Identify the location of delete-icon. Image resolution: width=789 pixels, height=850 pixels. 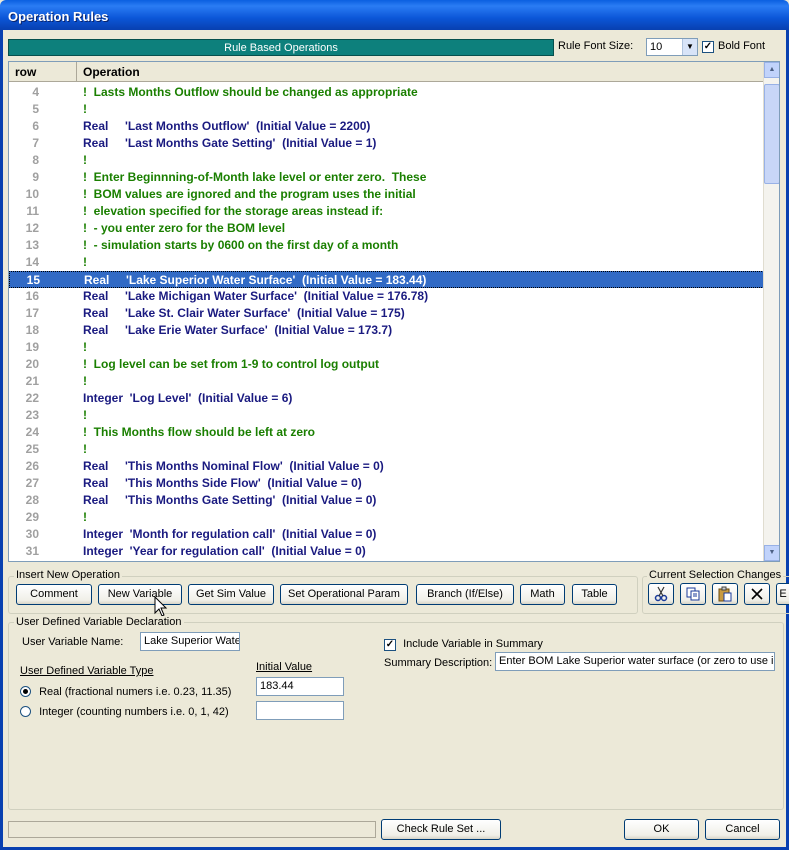
(757, 594).